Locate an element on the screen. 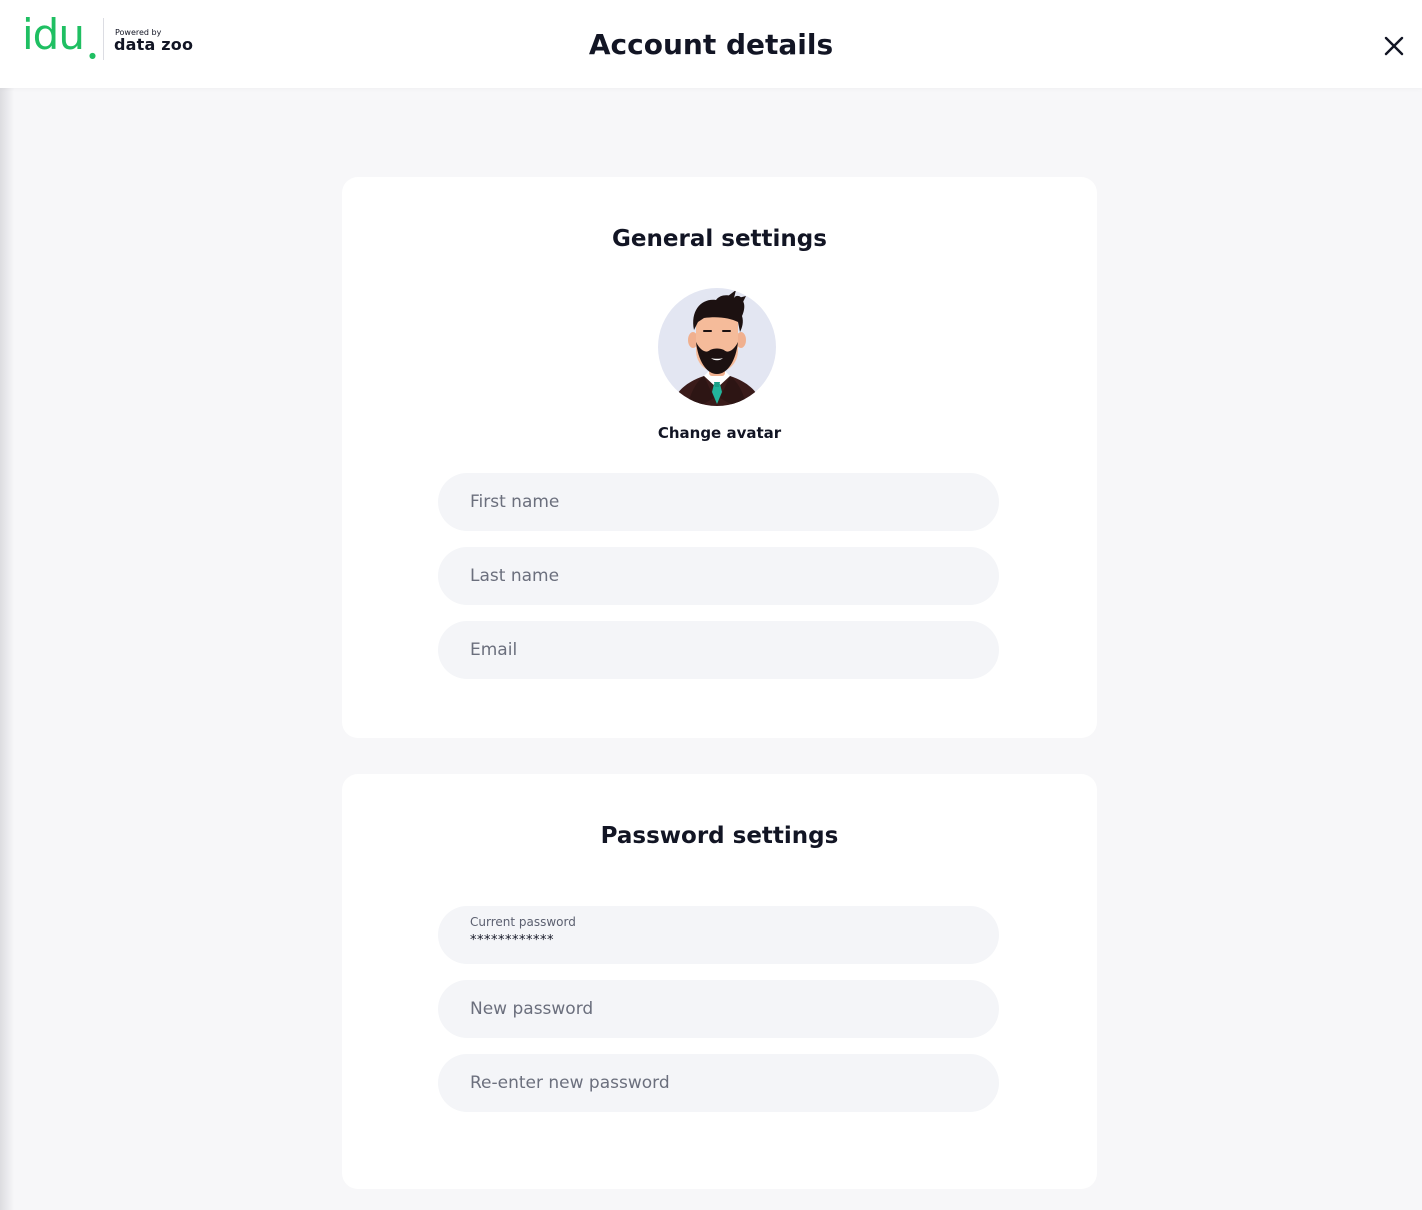 Image resolution: width=1422 pixels, height=1210 pixels. avatar is located at coordinates (717, 347).